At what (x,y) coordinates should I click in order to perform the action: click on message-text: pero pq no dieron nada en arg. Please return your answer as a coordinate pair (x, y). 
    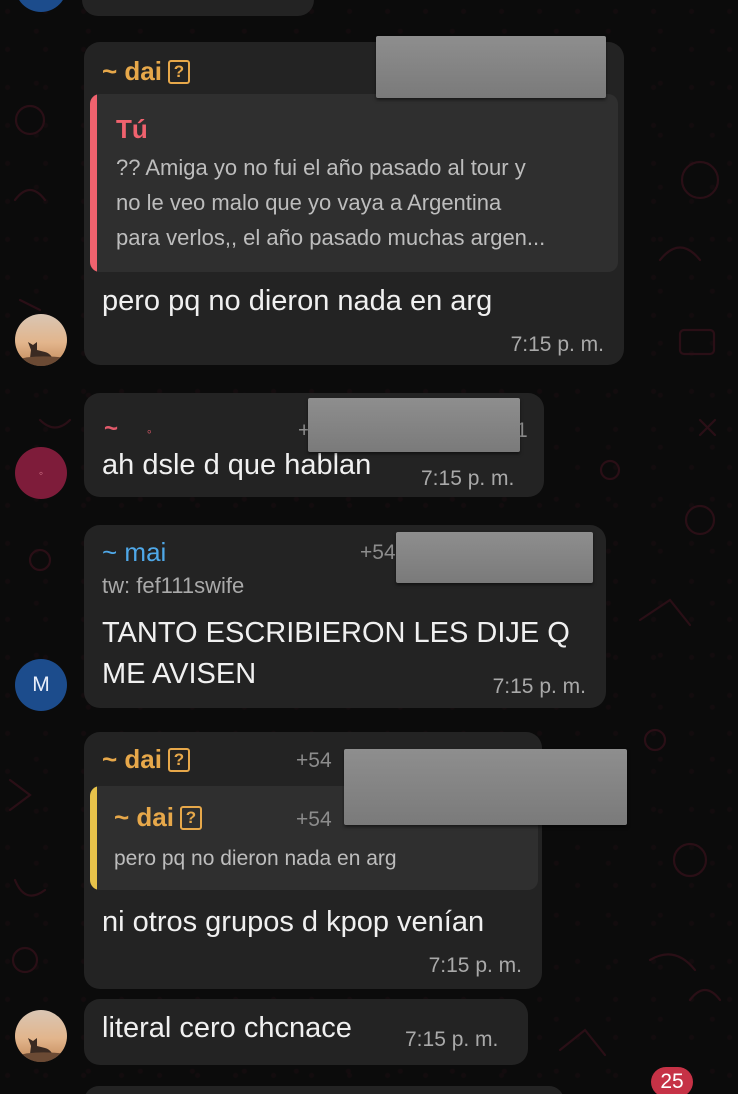
    Looking at the image, I should click on (297, 301).